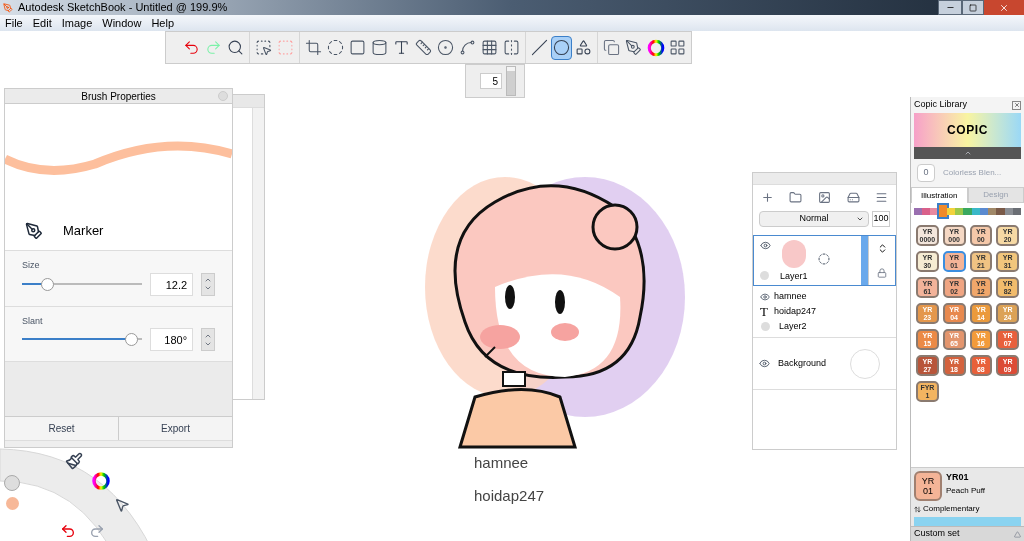 The width and height of the screenshot is (1024, 541). I want to click on opacity-field: 100, so click(881, 219).